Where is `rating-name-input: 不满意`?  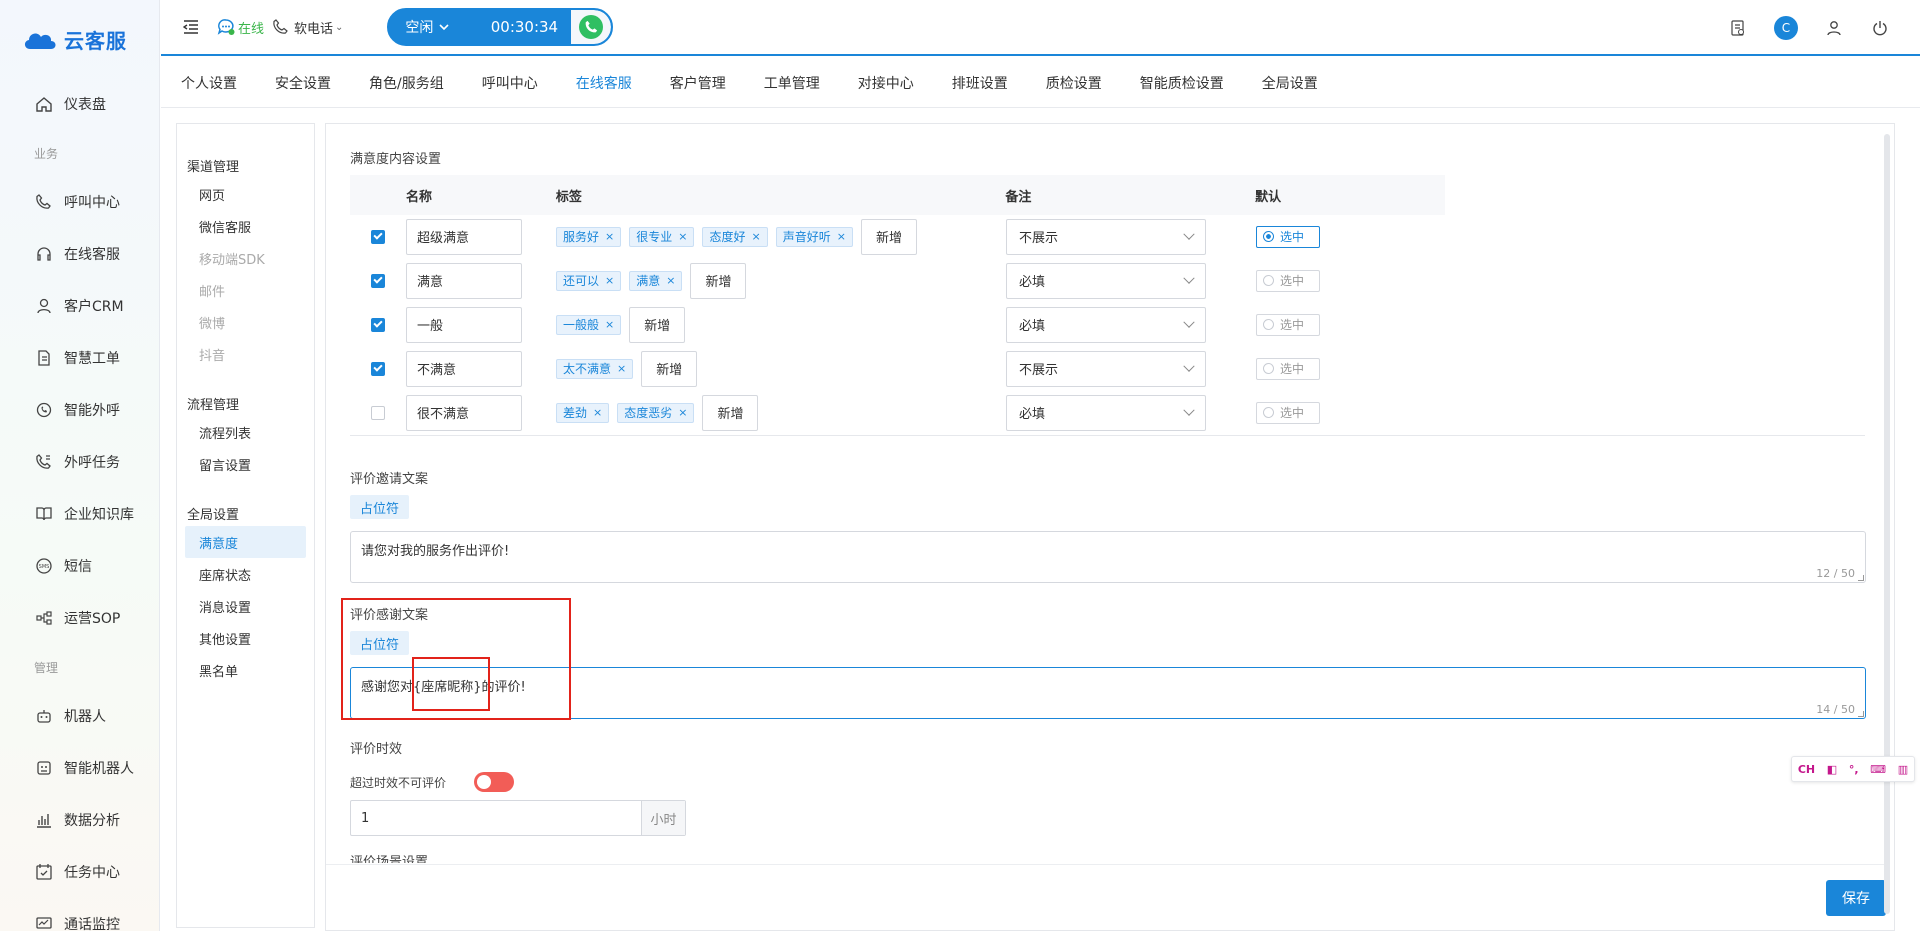 rating-name-input: 不满意 is located at coordinates (464, 368).